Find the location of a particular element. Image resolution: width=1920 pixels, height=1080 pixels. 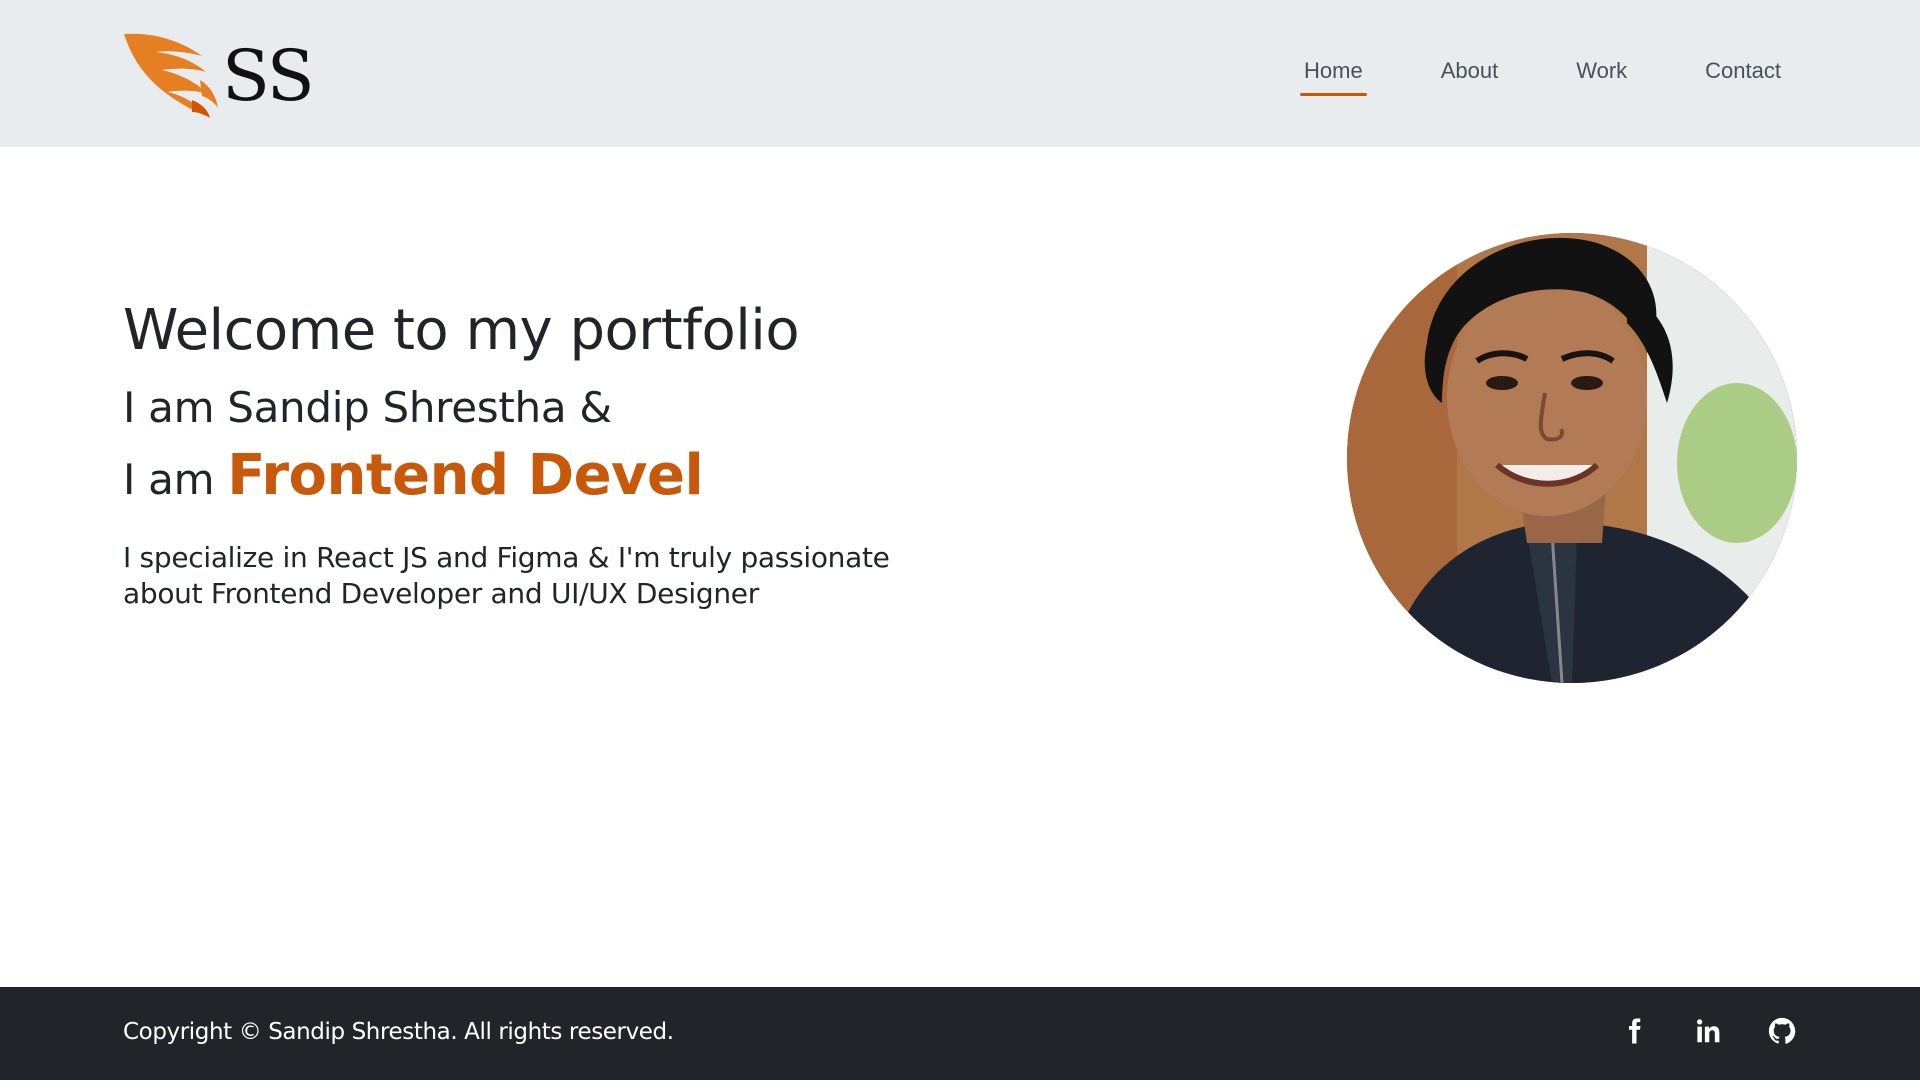

social-links is located at coordinates (1708, 1031).